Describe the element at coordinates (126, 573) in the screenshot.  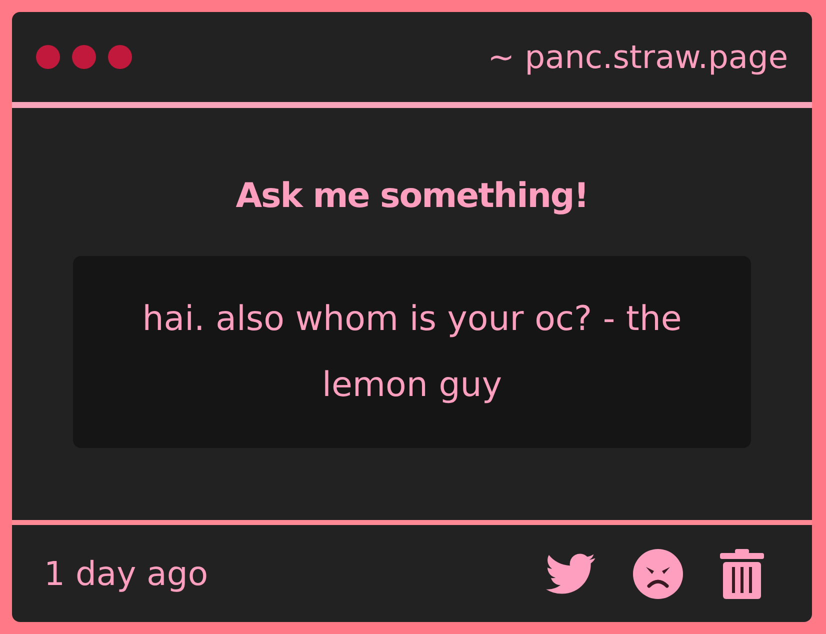
I see `timestamp: 1 day ago` at that location.